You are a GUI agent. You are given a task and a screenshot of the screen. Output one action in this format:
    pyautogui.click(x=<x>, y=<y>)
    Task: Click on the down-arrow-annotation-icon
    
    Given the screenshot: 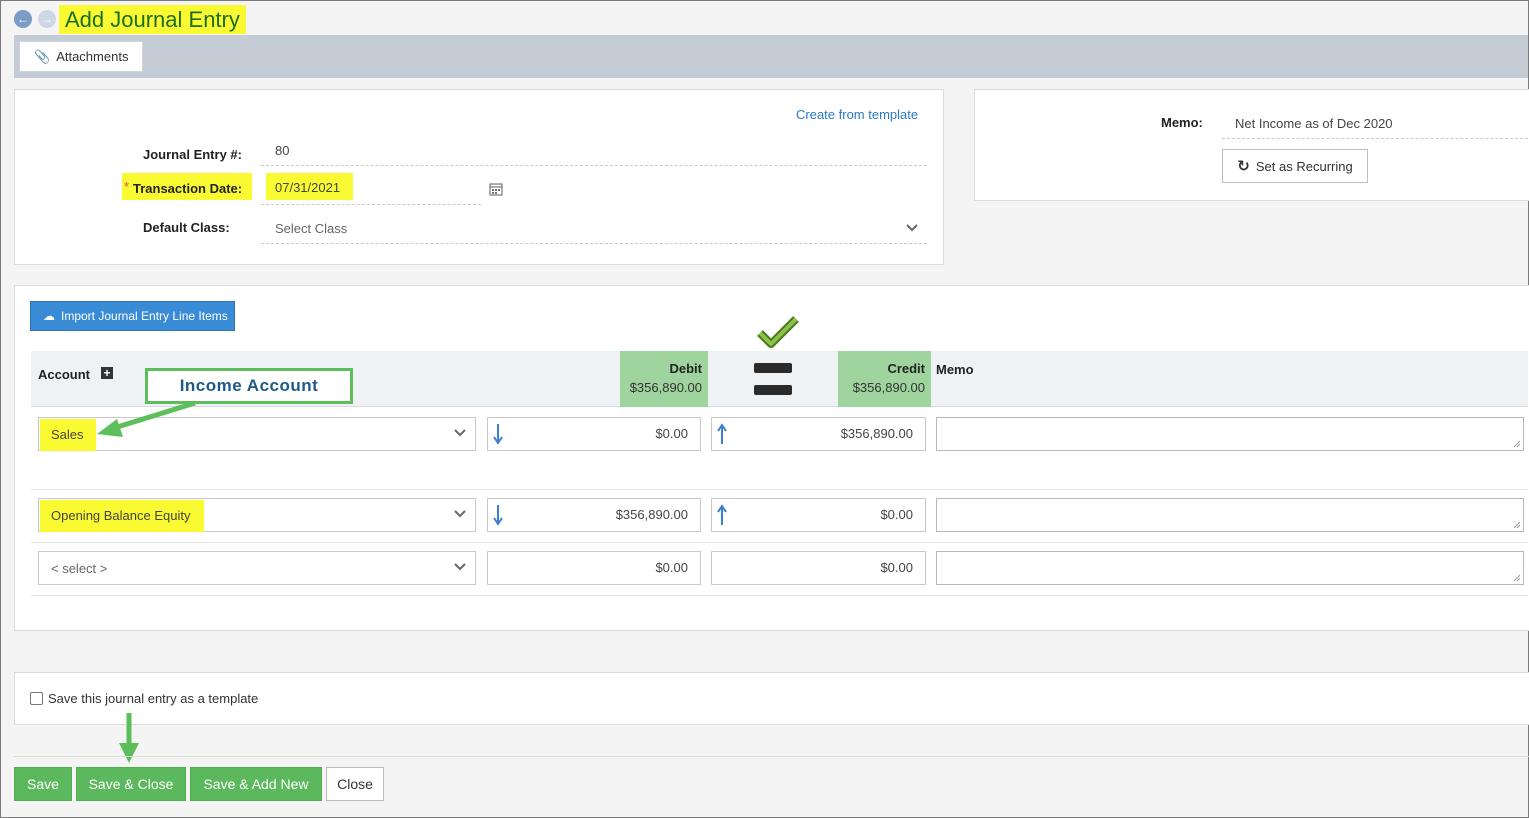 What is the action you would take?
    pyautogui.click(x=129, y=738)
    